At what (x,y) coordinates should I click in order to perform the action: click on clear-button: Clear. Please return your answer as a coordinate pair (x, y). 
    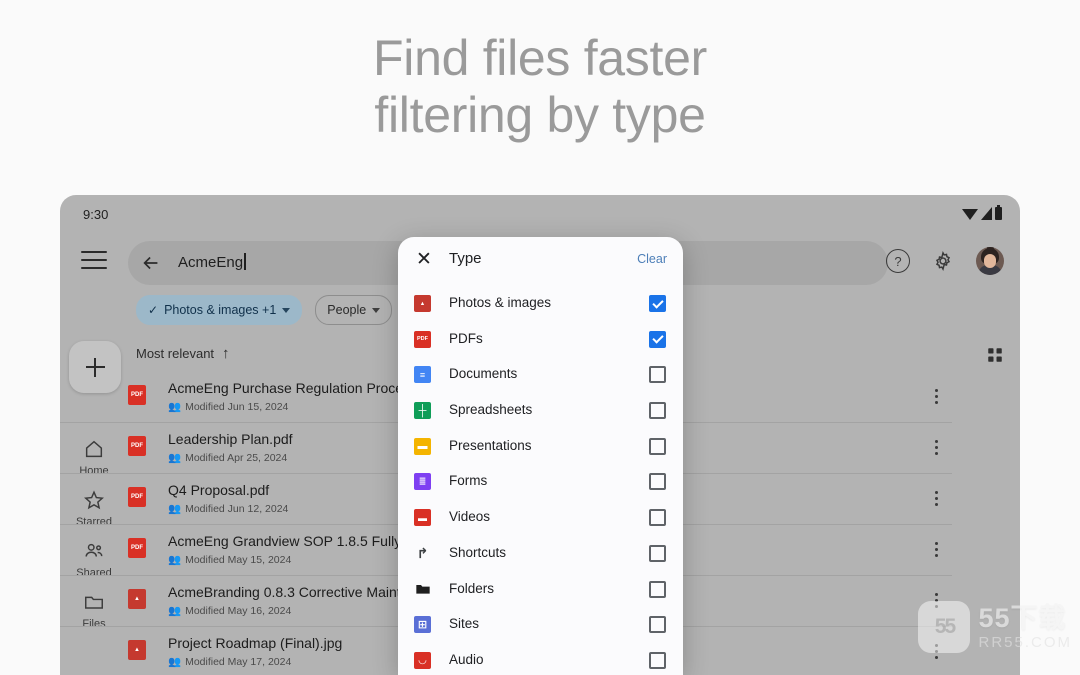
    Looking at the image, I should click on (652, 259).